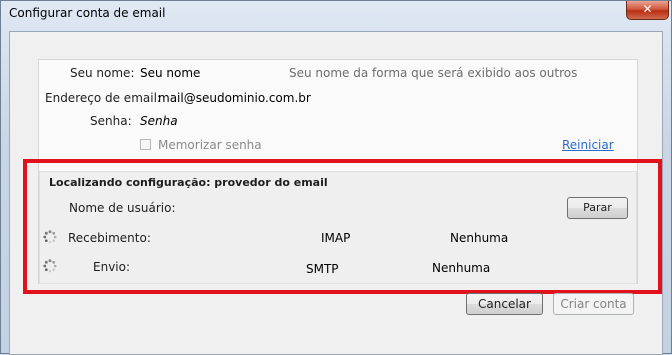 Image resolution: width=672 pixels, height=355 pixels. Describe the element at coordinates (87, 13) in the screenshot. I see `window-title: Configurar conta de email` at that location.